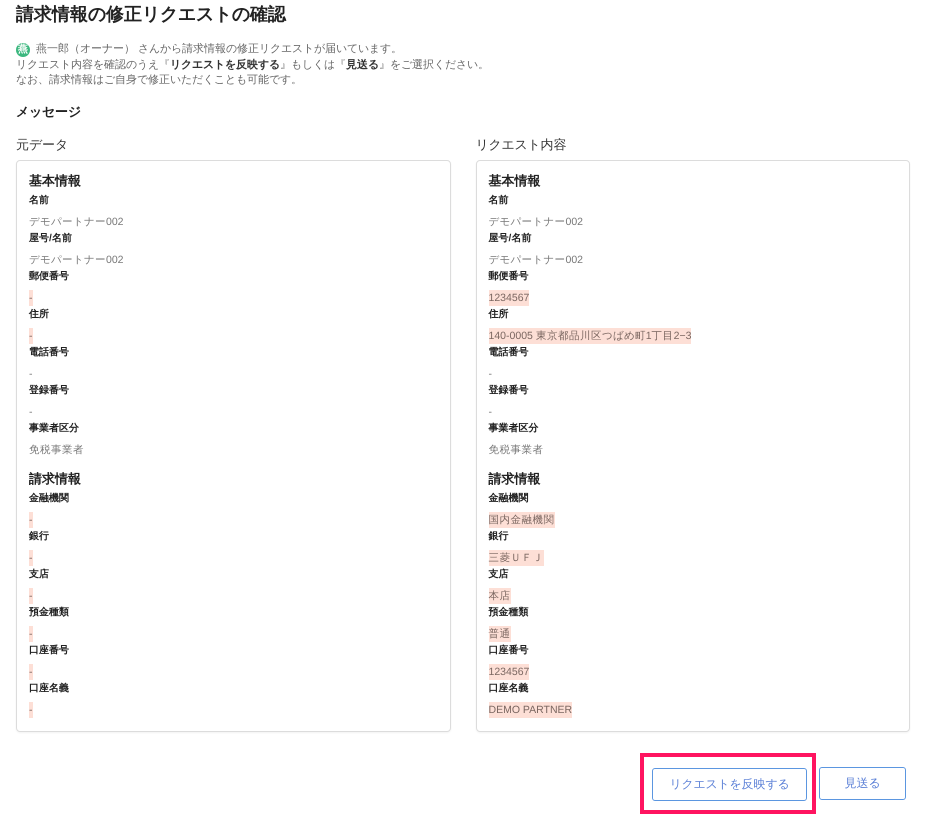 The image size is (929, 832). I want to click on field-value: 三菱ＵＦＪ, so click(516, 558).